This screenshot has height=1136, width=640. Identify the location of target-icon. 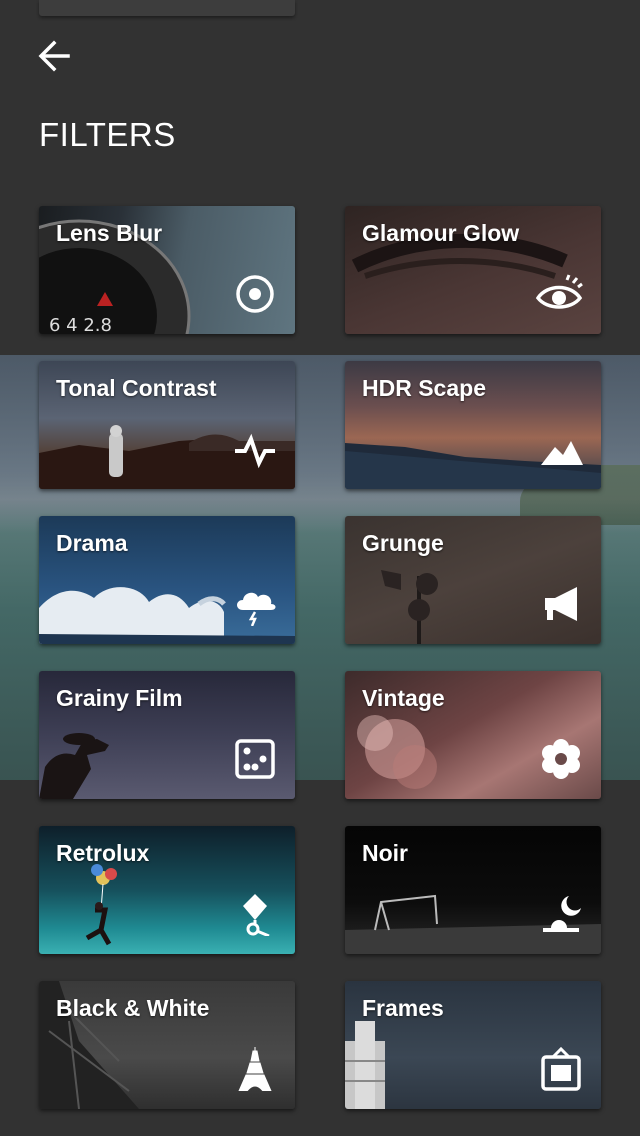
(255, 294).